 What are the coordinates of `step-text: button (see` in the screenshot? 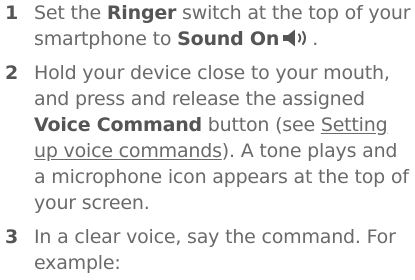 It's located at (261, 125).